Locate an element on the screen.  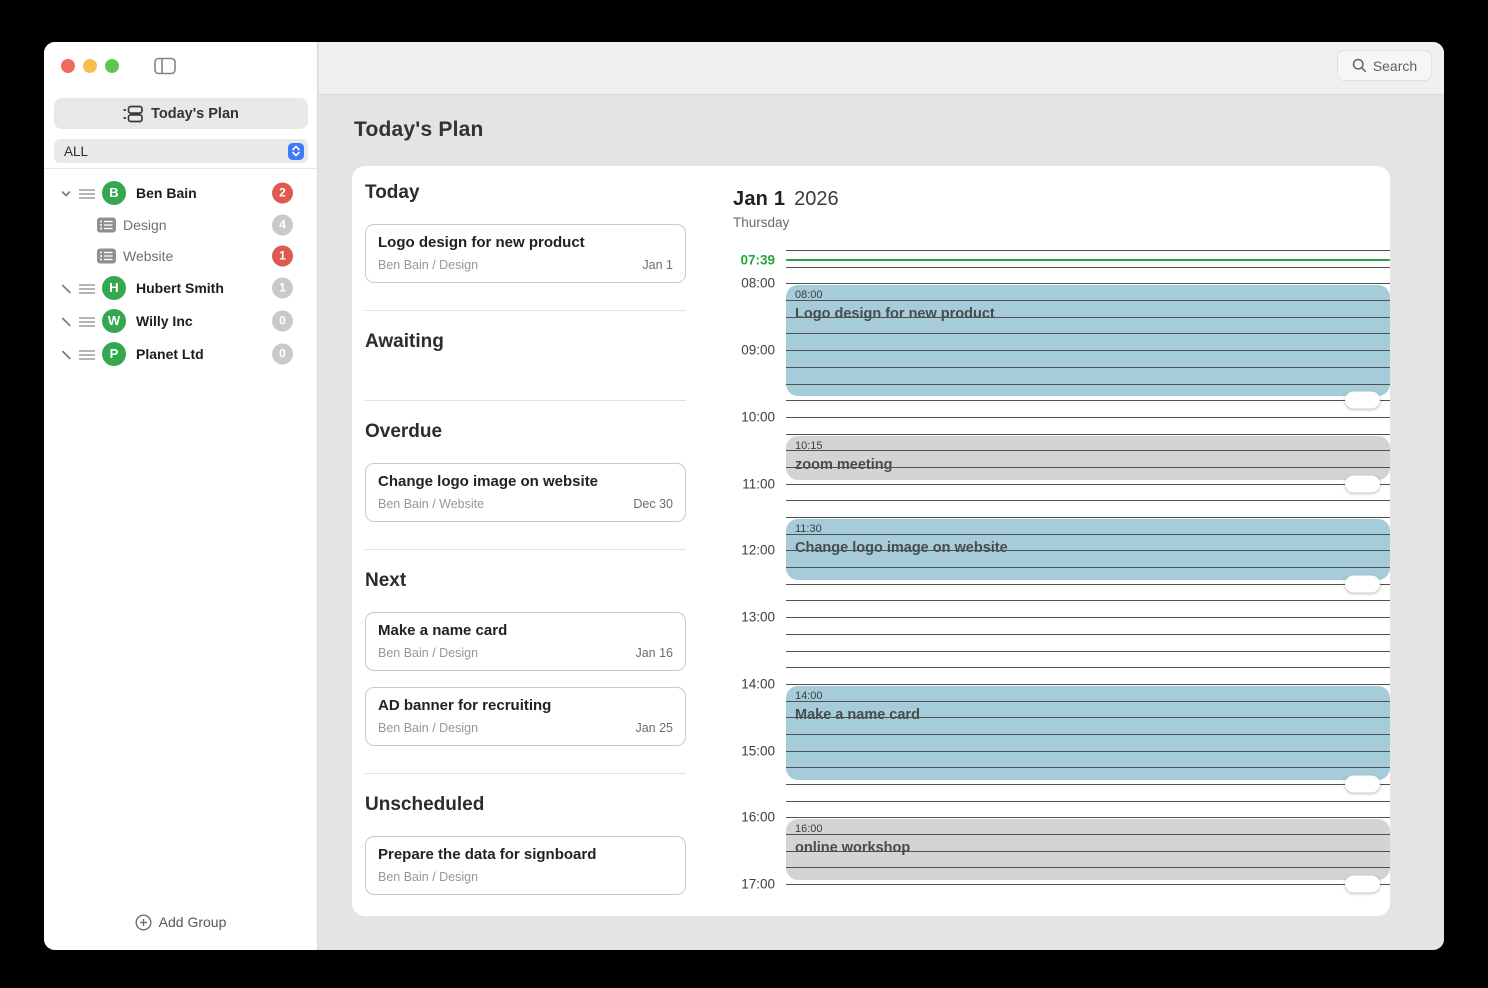
sidebar-group-ben-bain: B Ben Bain 2 is located at coordinates (180, 192).